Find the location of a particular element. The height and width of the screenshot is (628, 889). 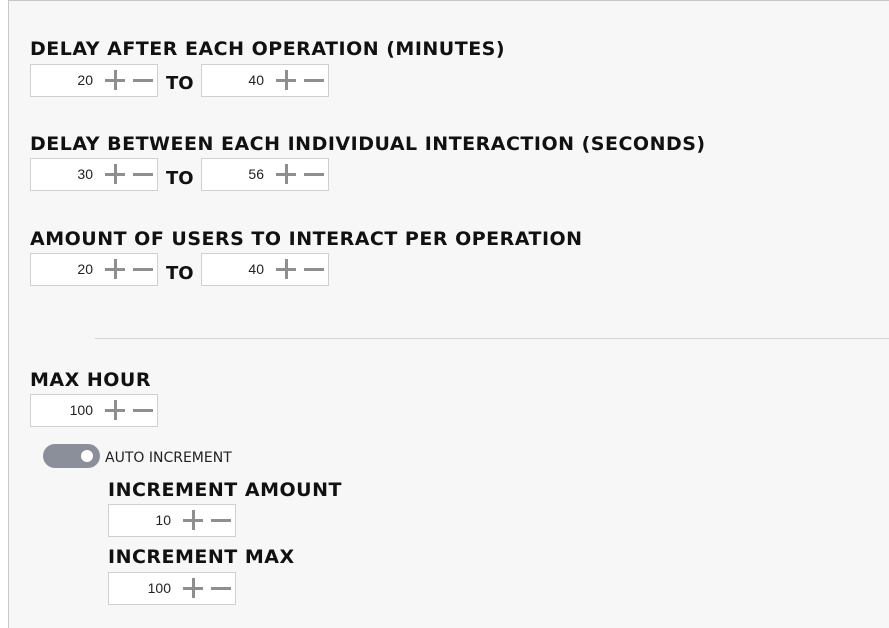

users-per-operation-to-stepper: 40 is located at coordinates (265, 269).